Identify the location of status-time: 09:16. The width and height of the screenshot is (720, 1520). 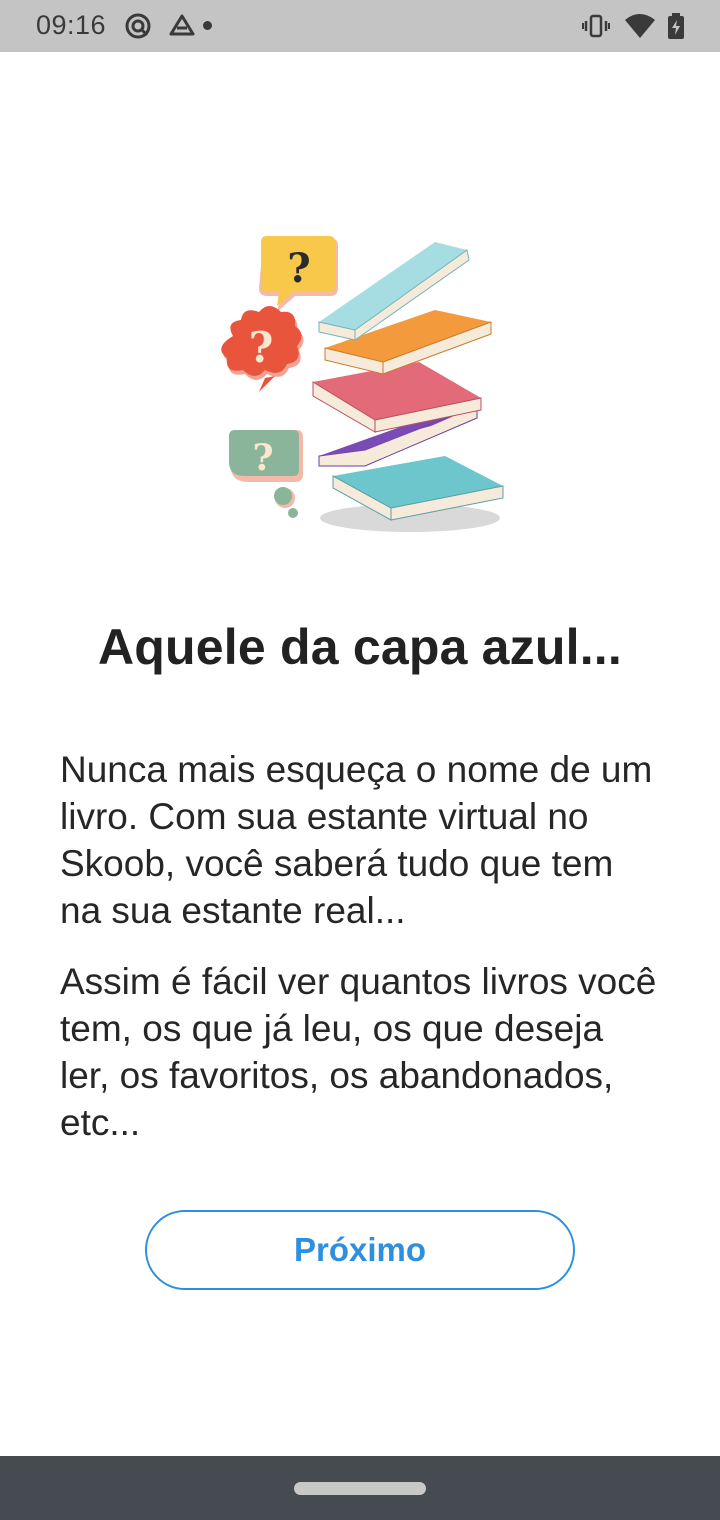
(71, 25).